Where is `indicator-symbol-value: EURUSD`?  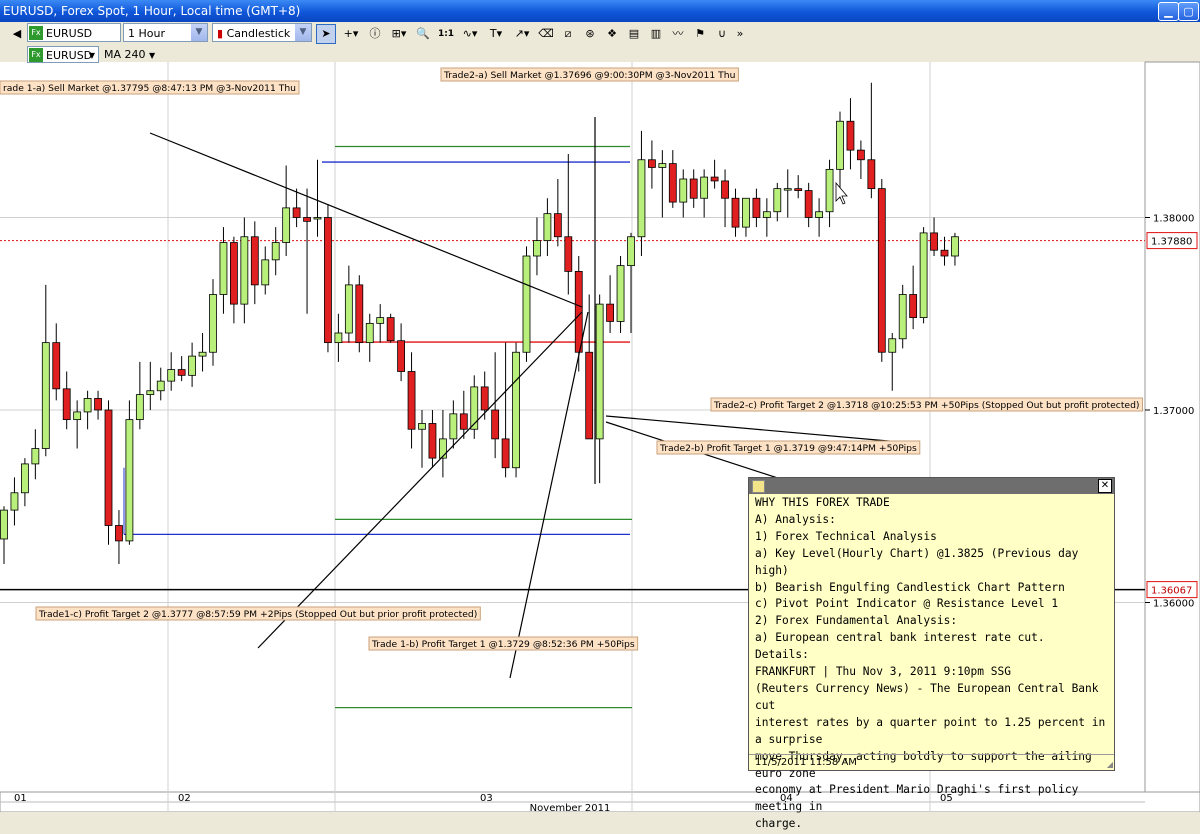 indicator-symbol-value: EURUSD is located at coordinates (69, 55).